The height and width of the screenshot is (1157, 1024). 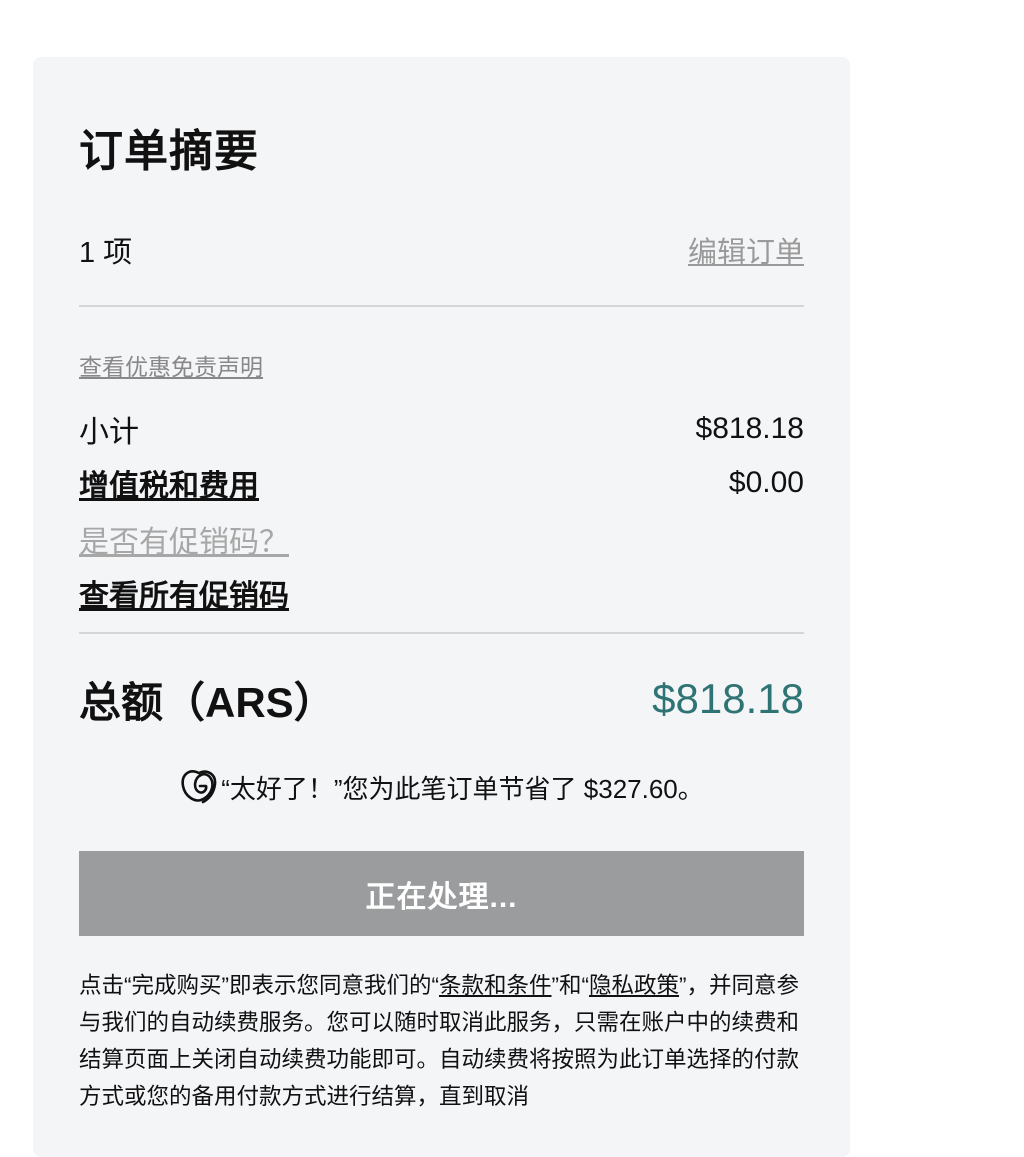 I want to click on tax-row: 增值税和费用 $0.00, so click(x=441, y=483).